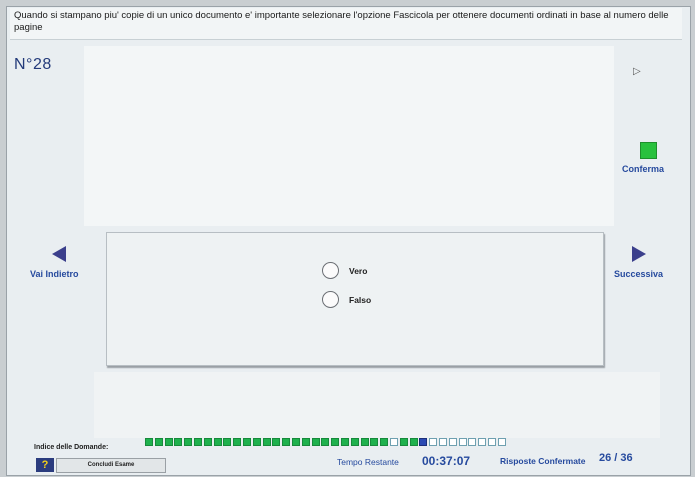 This screenshot has height=477, width=695. I want to click on confirm-label: Conferma, so click(643, 169).